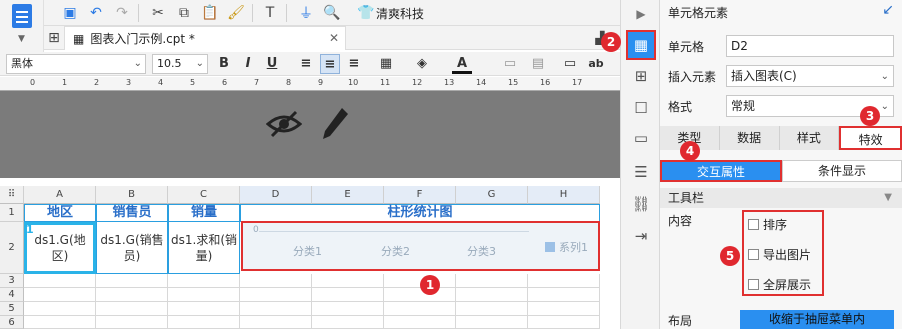 Image resolution: width=902 pixels, height=329 pixels. I want to click on column-header: D, so click(276, 195).